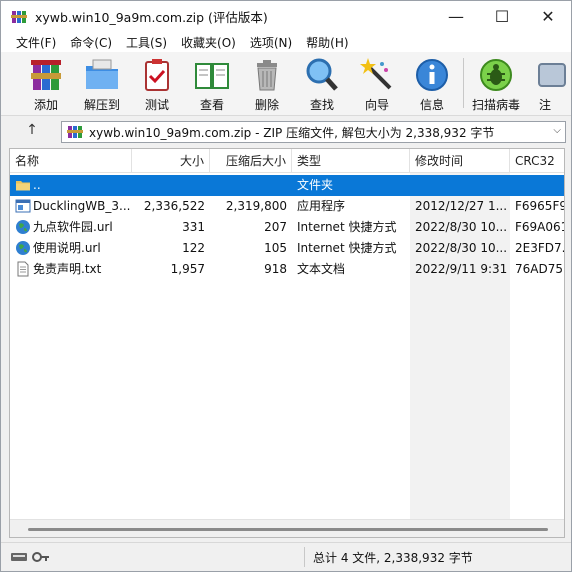  Describe the element at coordinates (156, 105) in the screenshot. I see `test-label: 测试` at that location.